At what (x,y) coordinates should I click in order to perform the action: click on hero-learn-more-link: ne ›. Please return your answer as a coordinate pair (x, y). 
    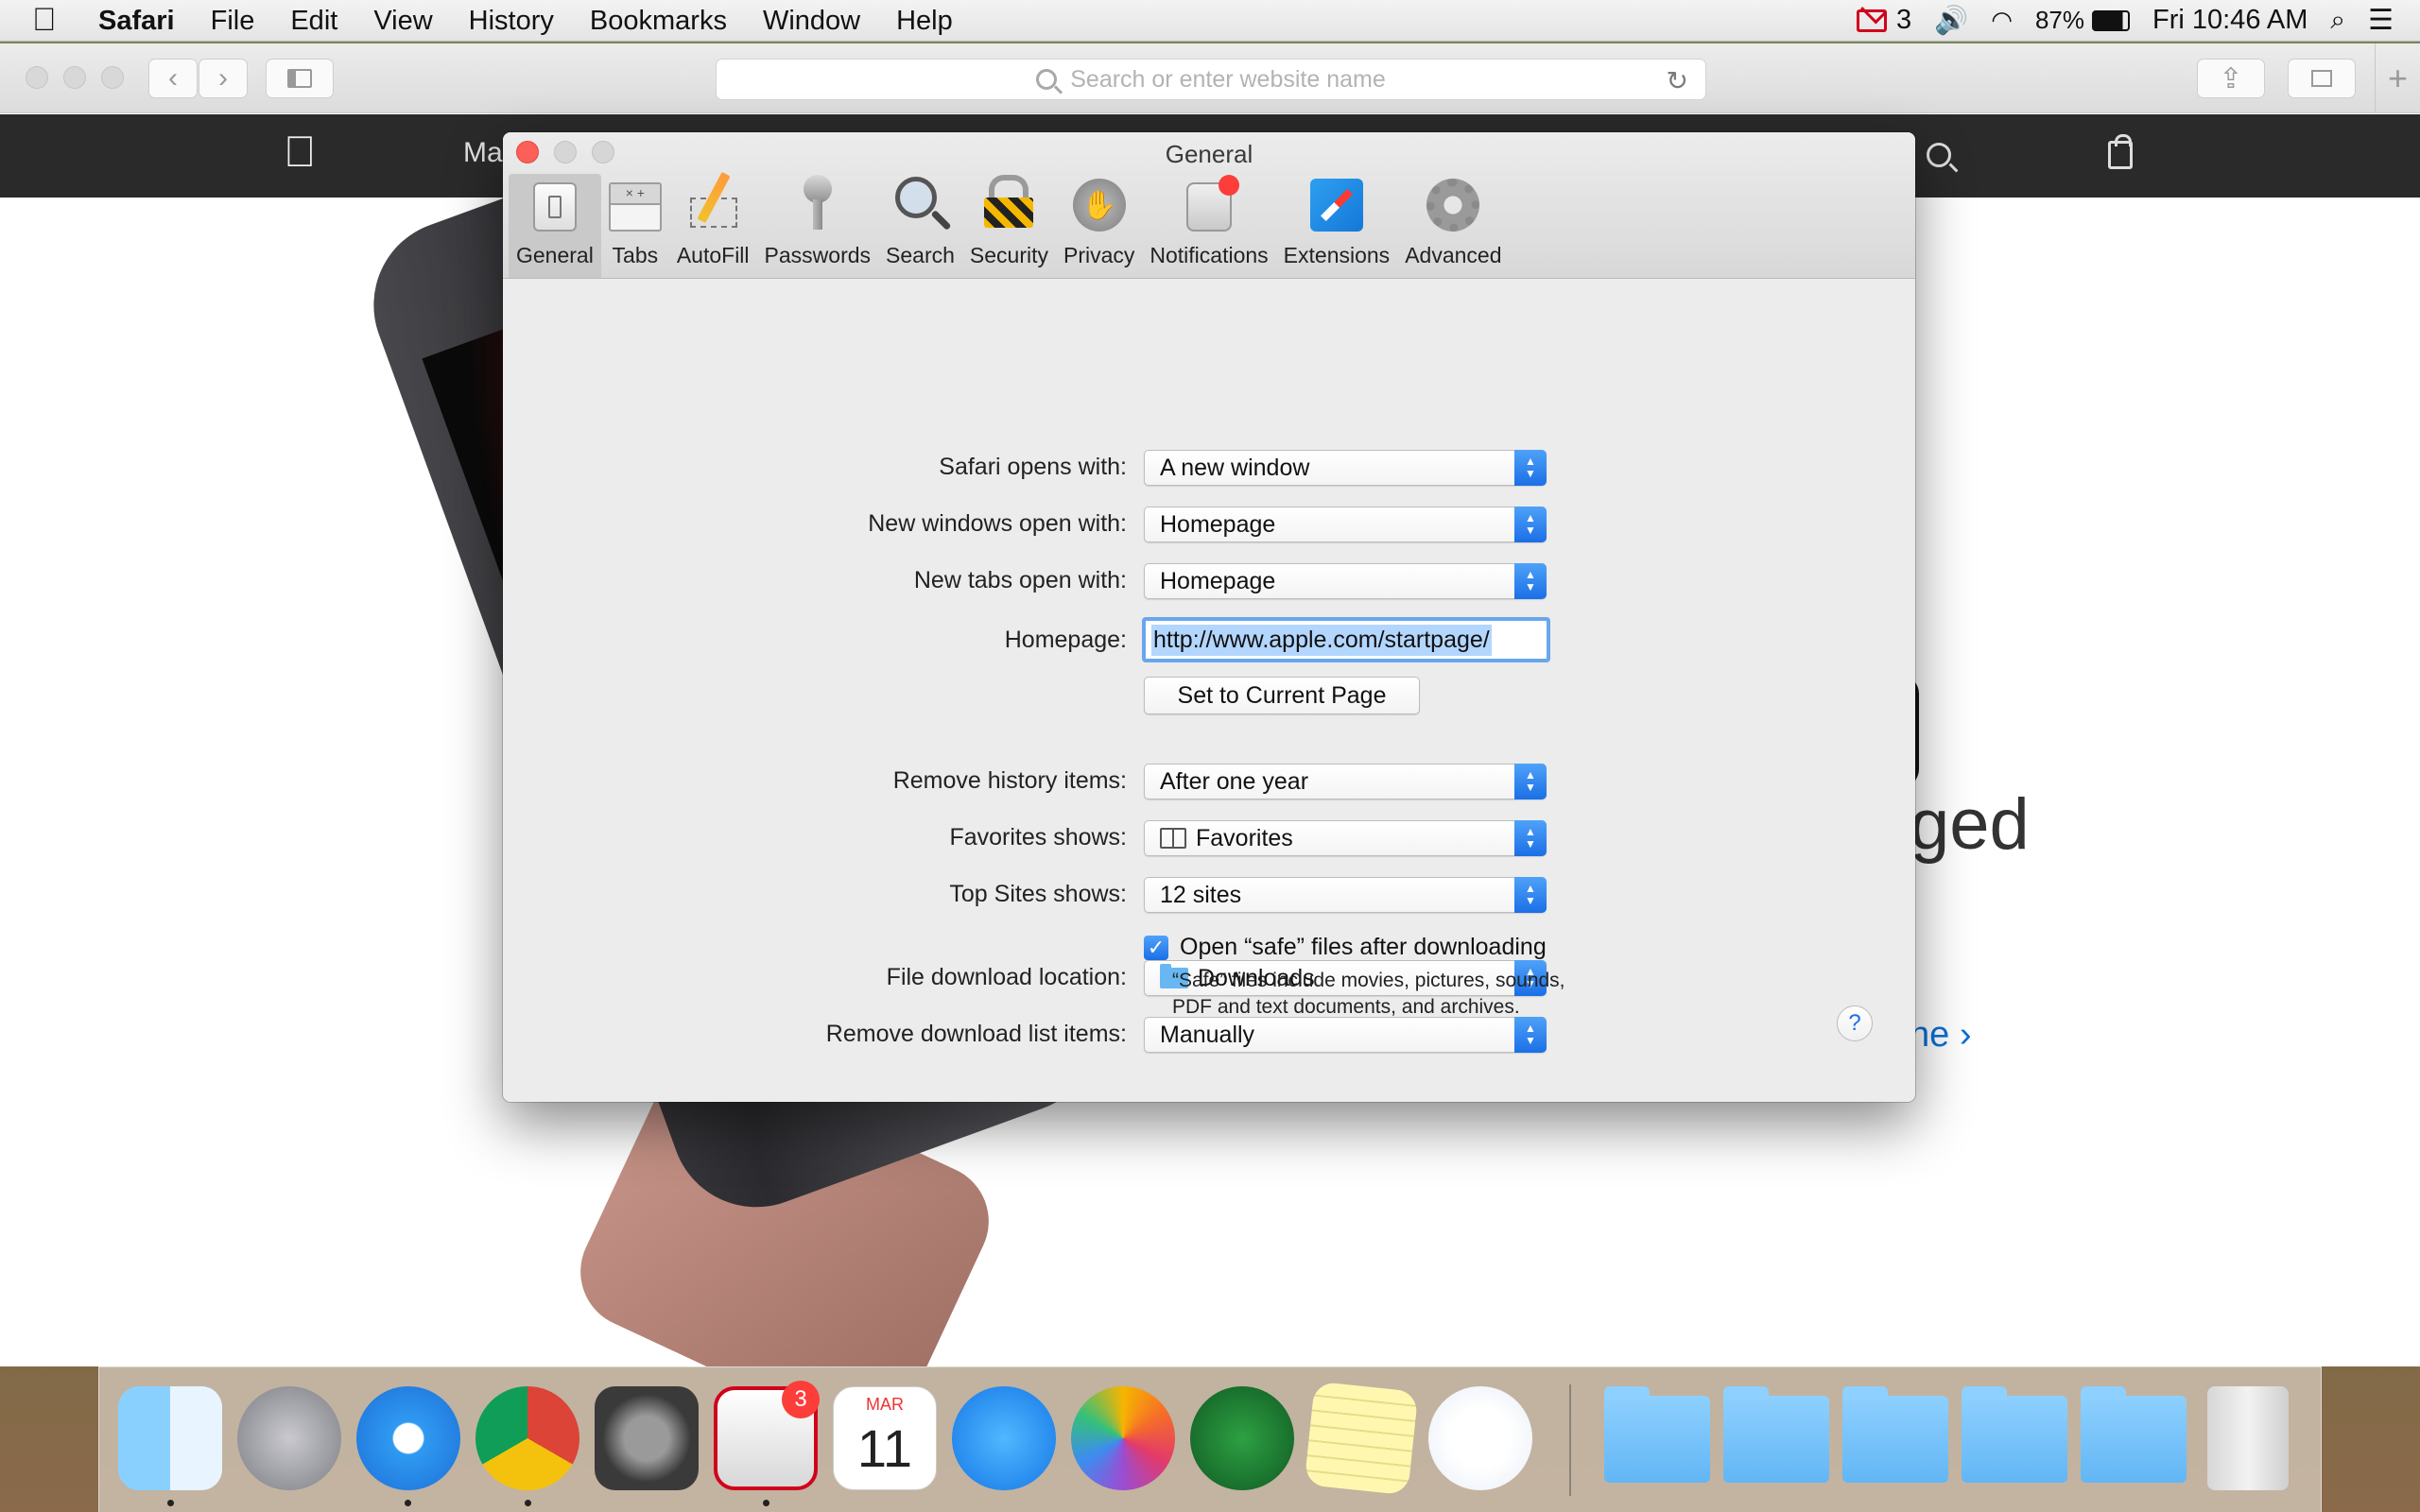
    Looking at the image, I should click on (1940, 1035).